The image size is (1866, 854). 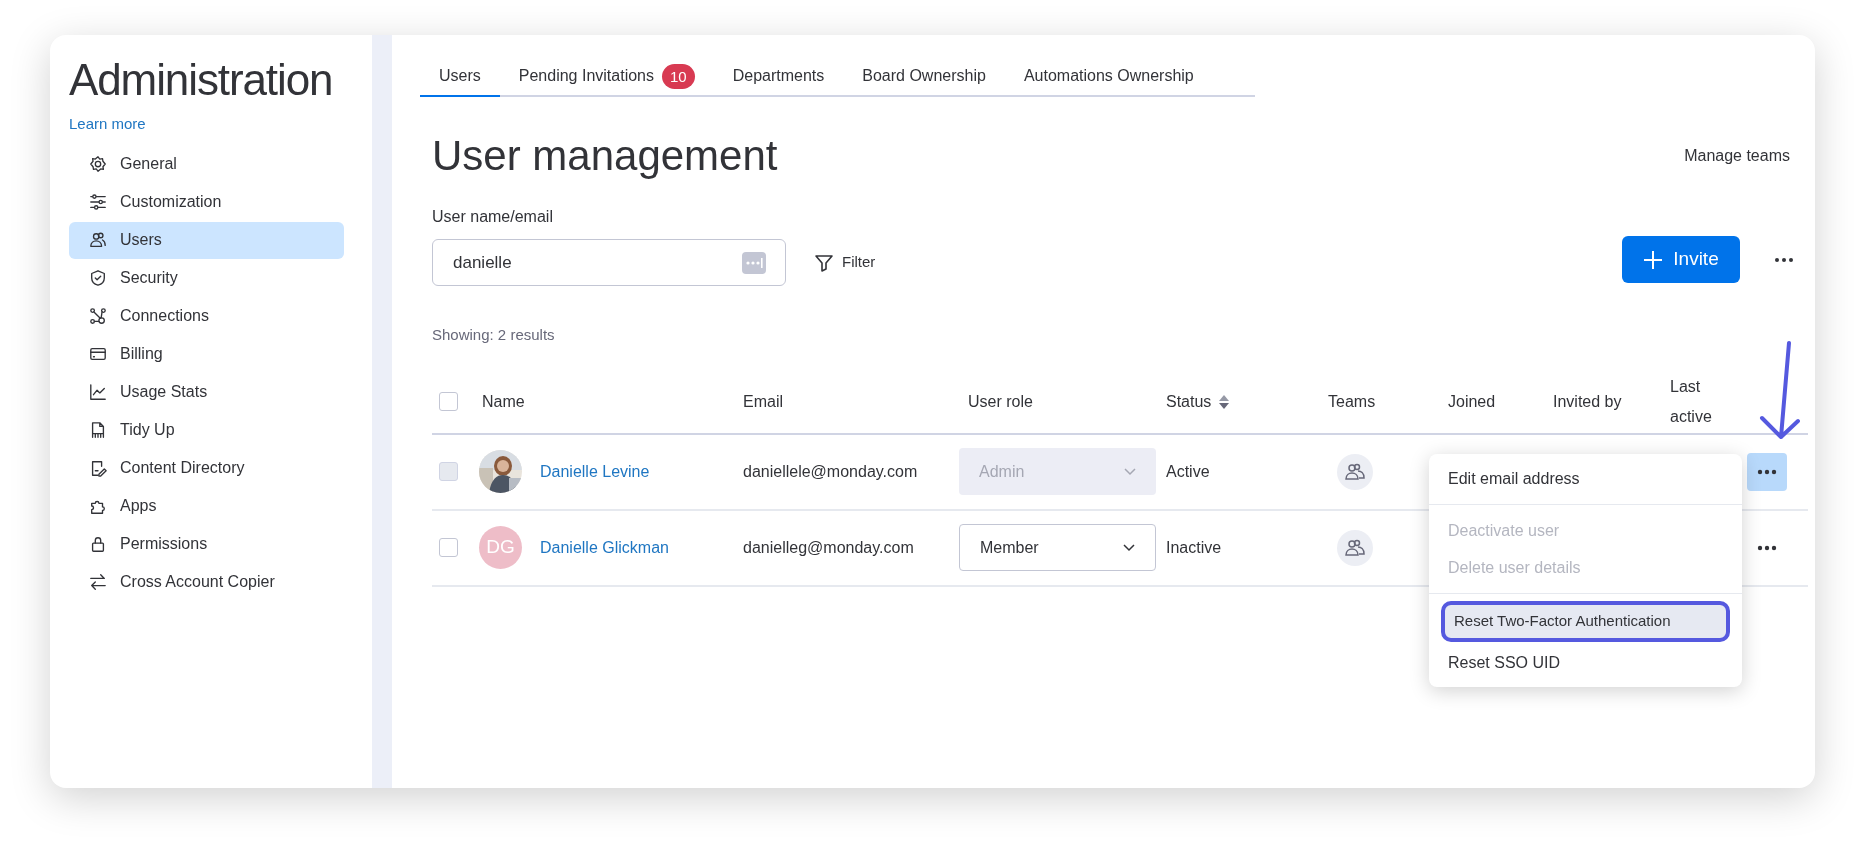 What do you see at coordinates (201, 80) in the screenshot?
I see `page-title: Administration` at bounding box center [201, 80].